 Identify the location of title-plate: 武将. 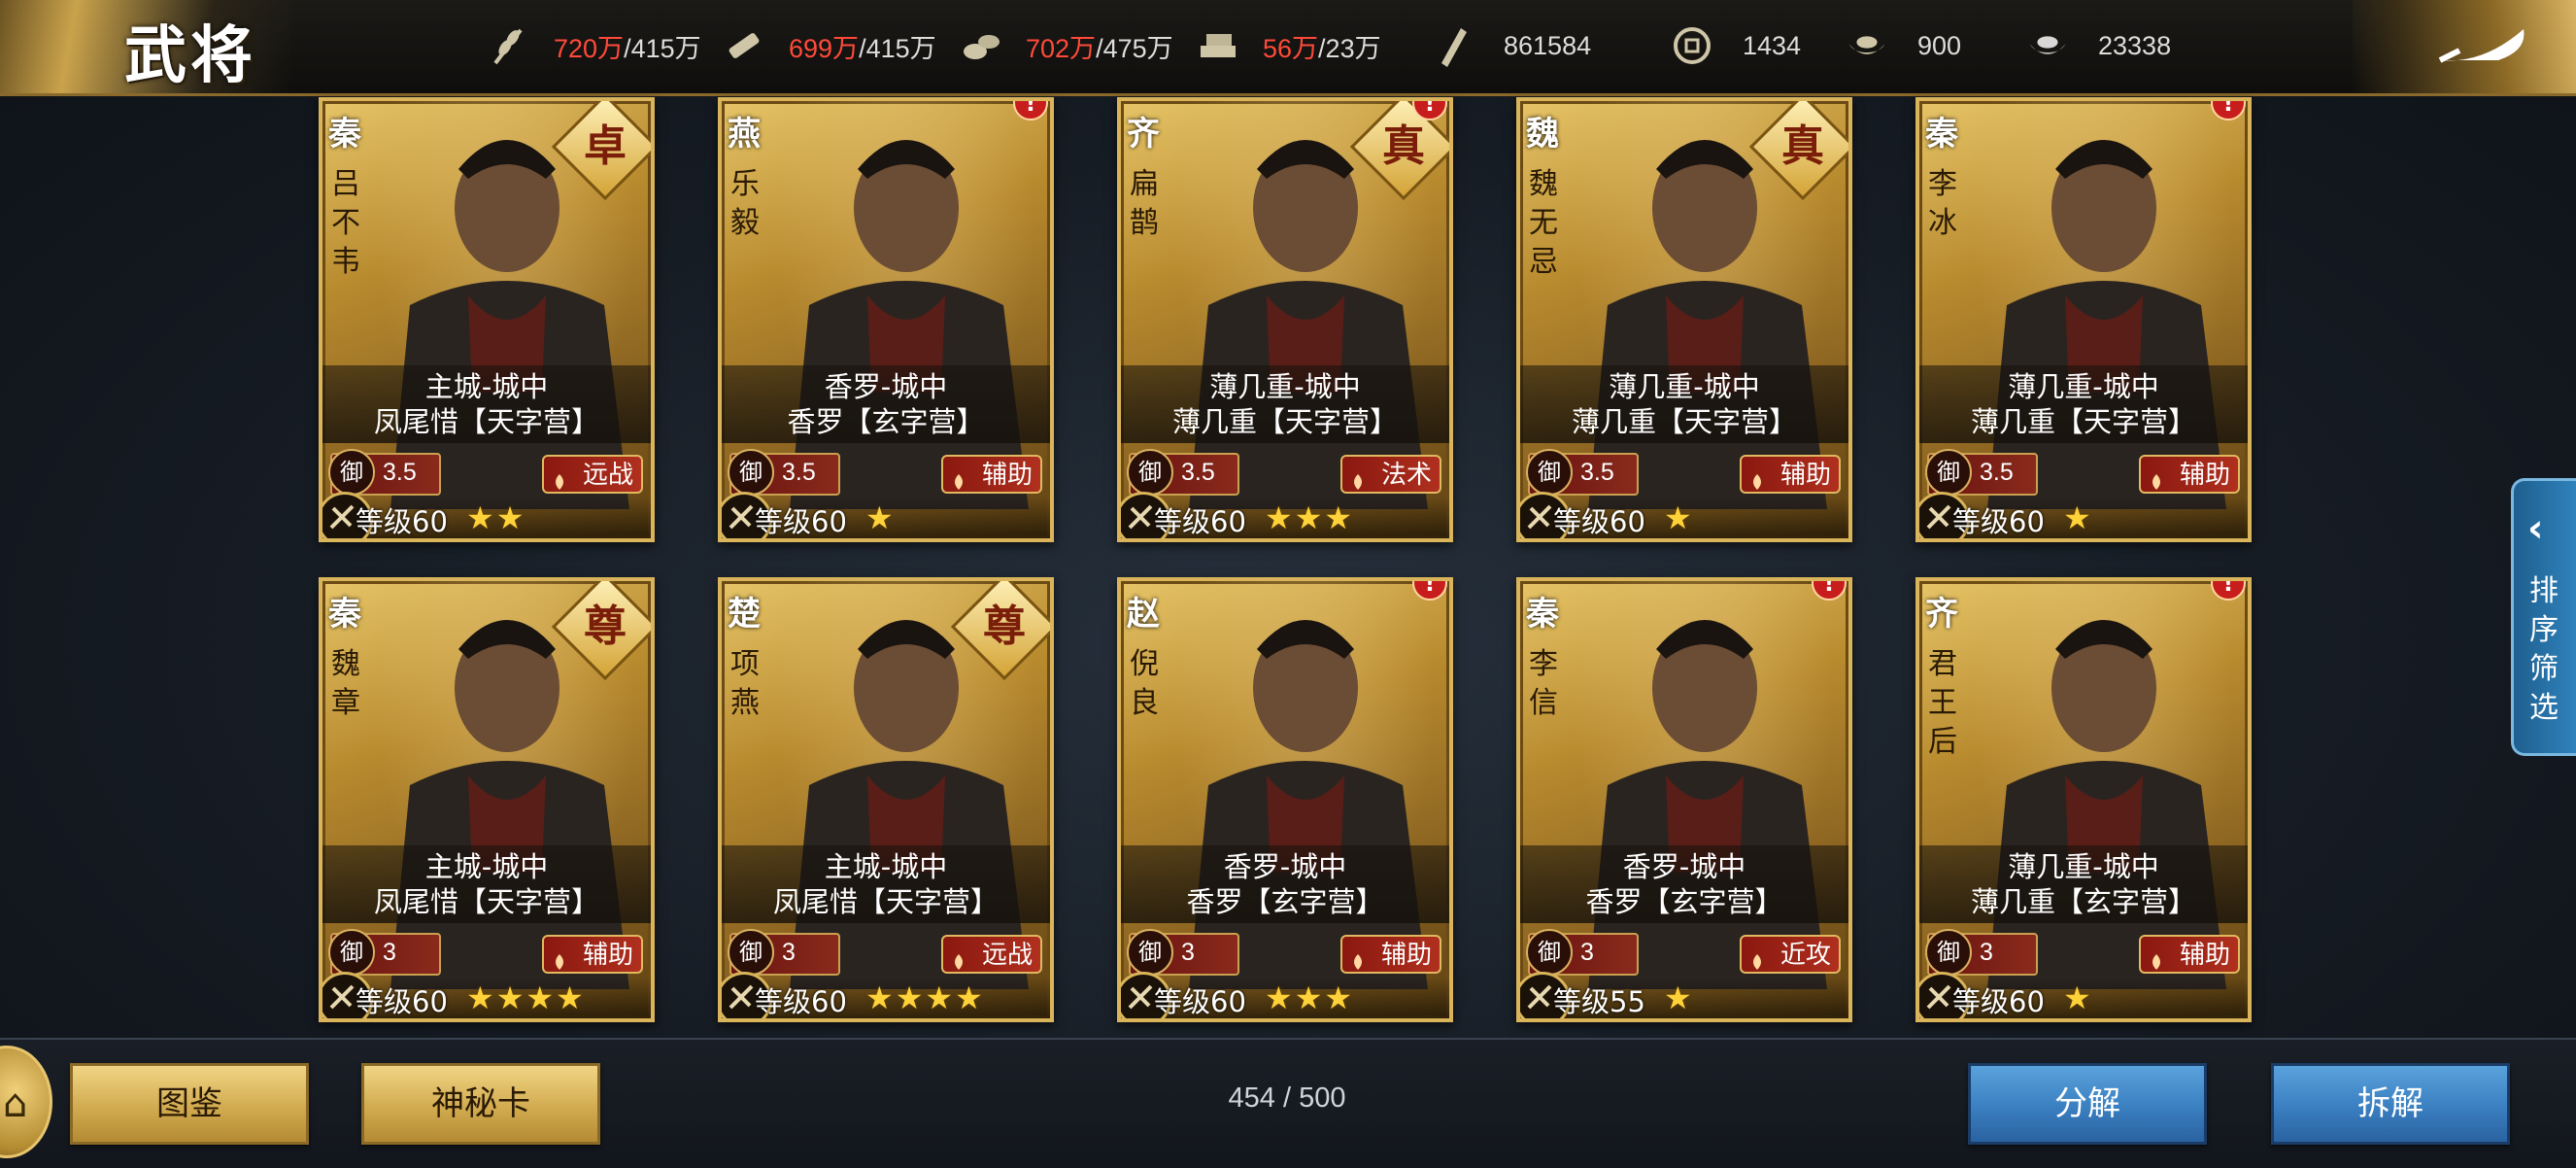
(145, 47).